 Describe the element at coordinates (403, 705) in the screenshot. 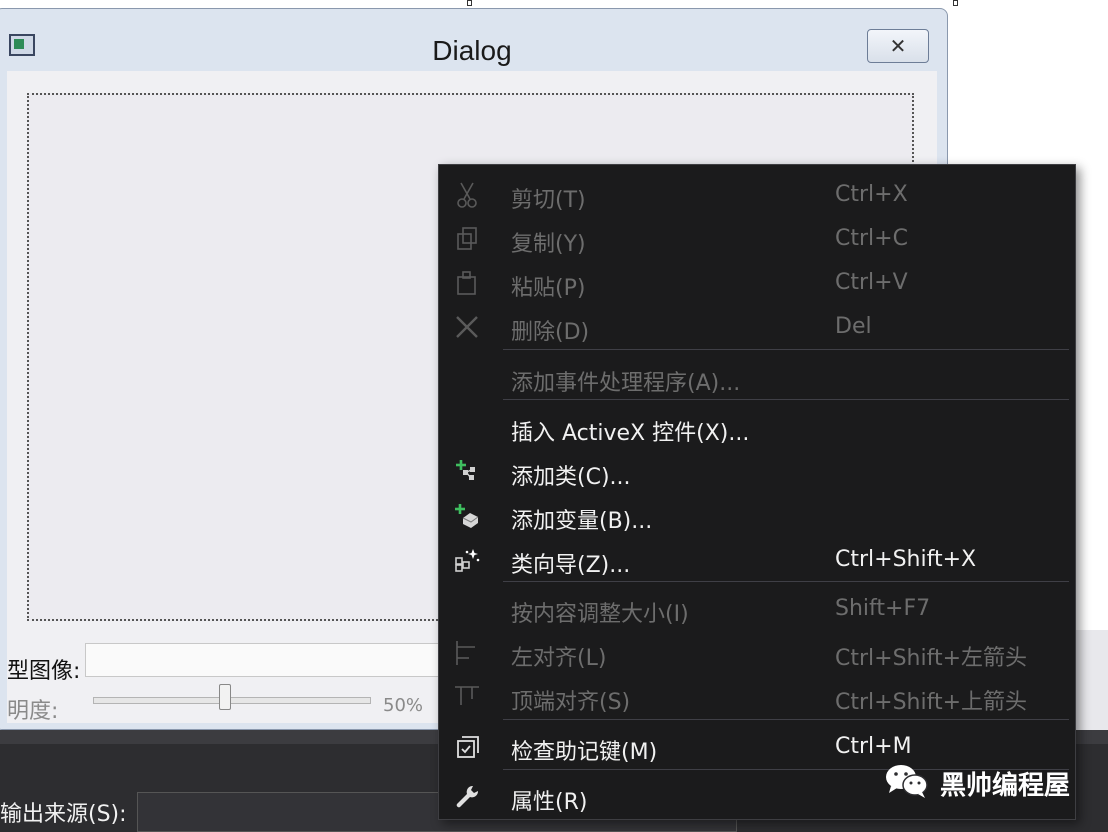

I see `transparency-value: 50%` at that location.